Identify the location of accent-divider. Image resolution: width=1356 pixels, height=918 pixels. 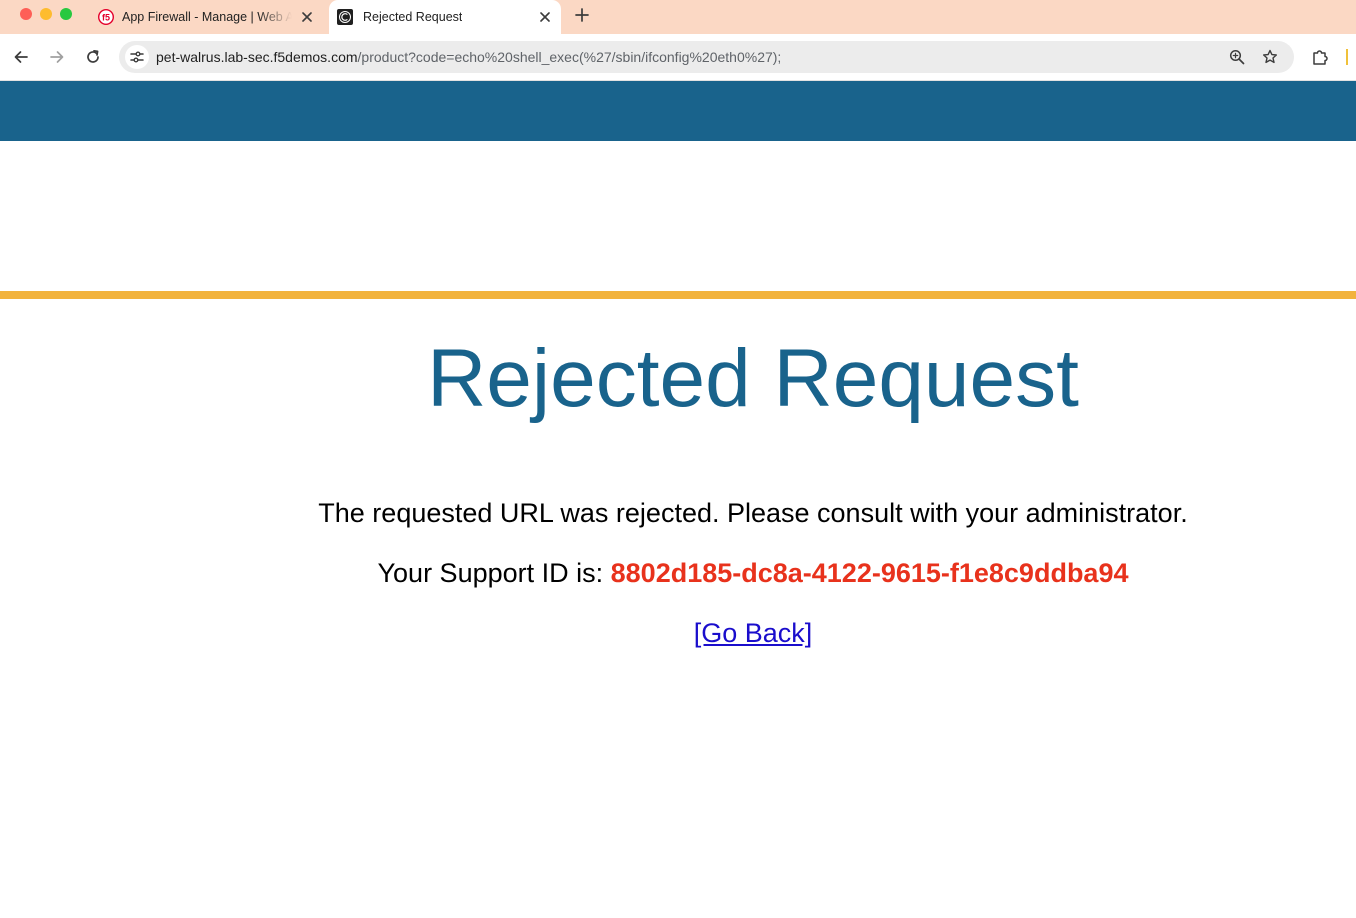
(678, 295).